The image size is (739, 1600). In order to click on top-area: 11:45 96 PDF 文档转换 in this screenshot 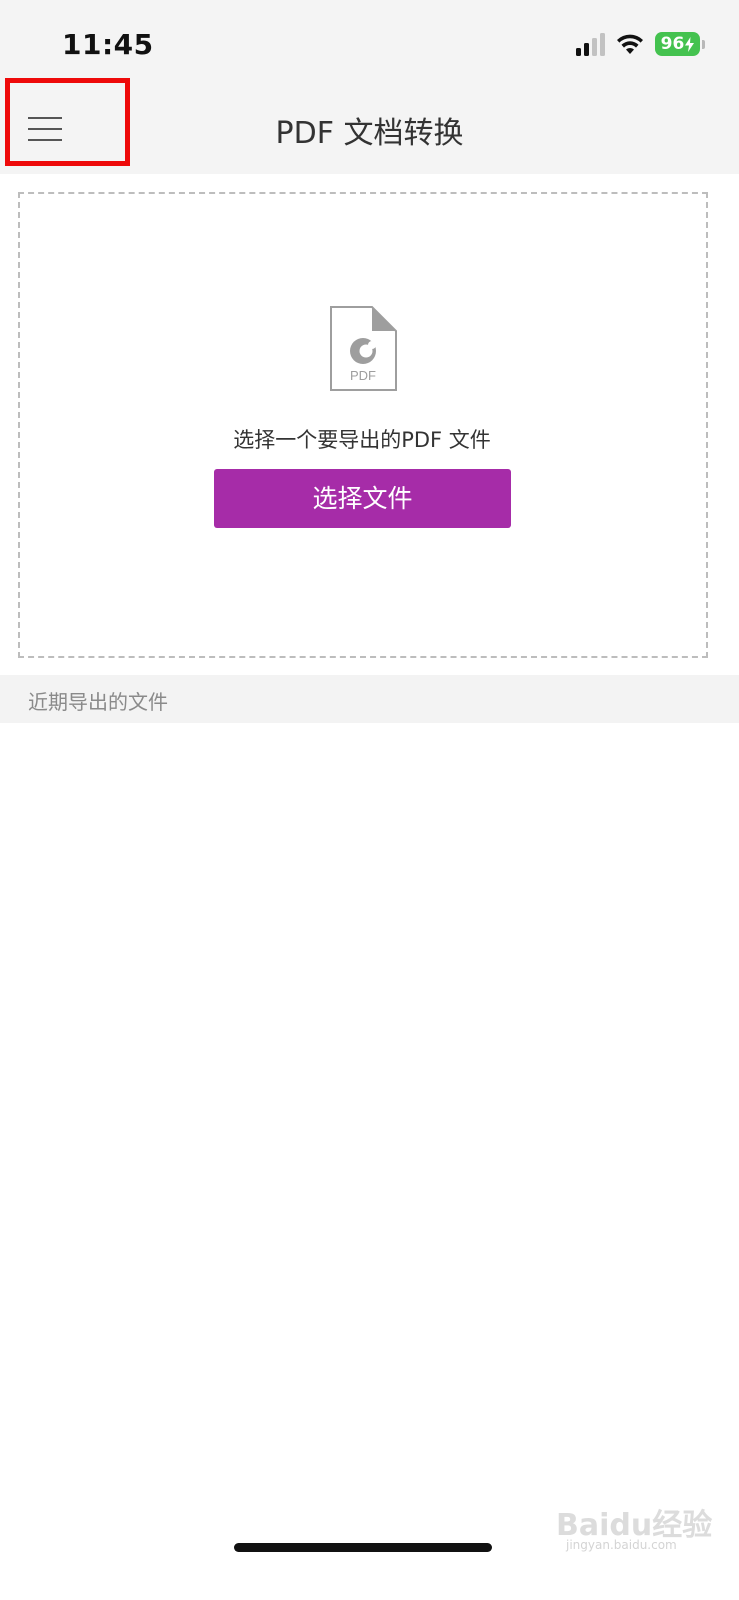, I will do `click(369, 87)`.